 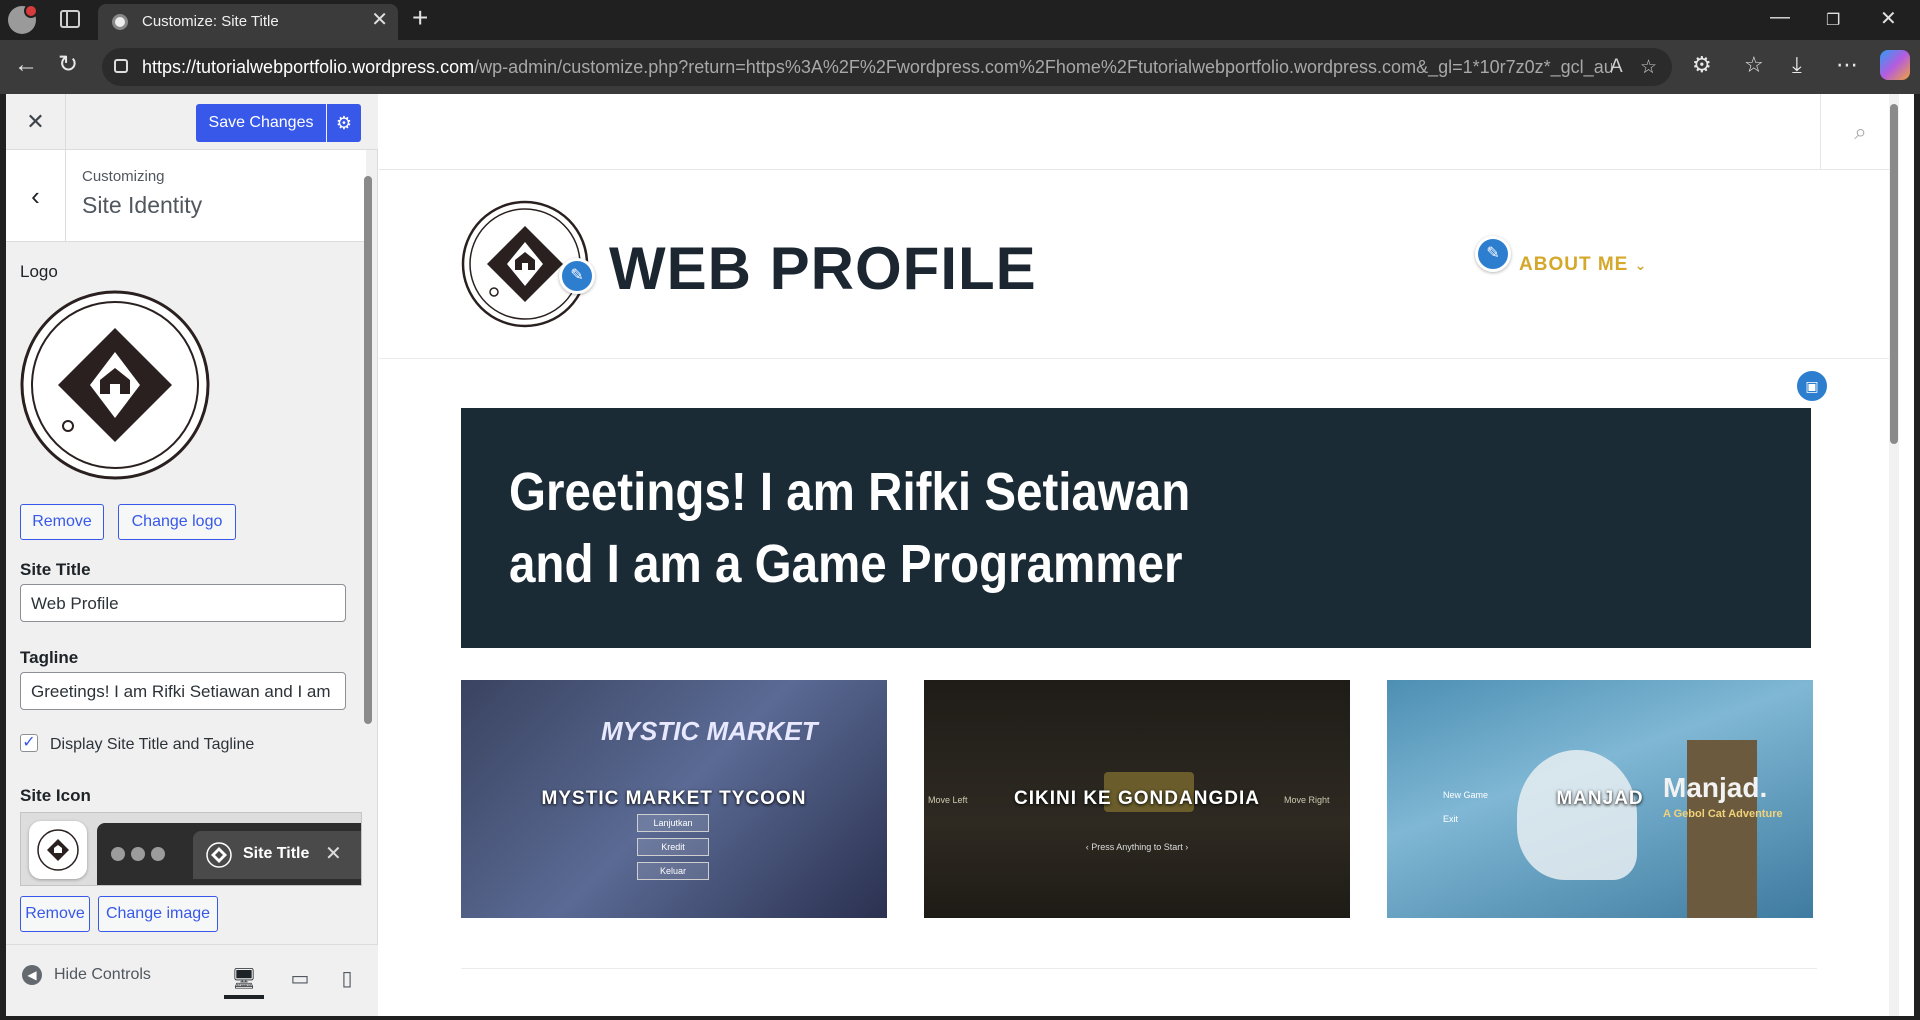 I want to click on logo-label: Logo, so click(x=39, y=271).